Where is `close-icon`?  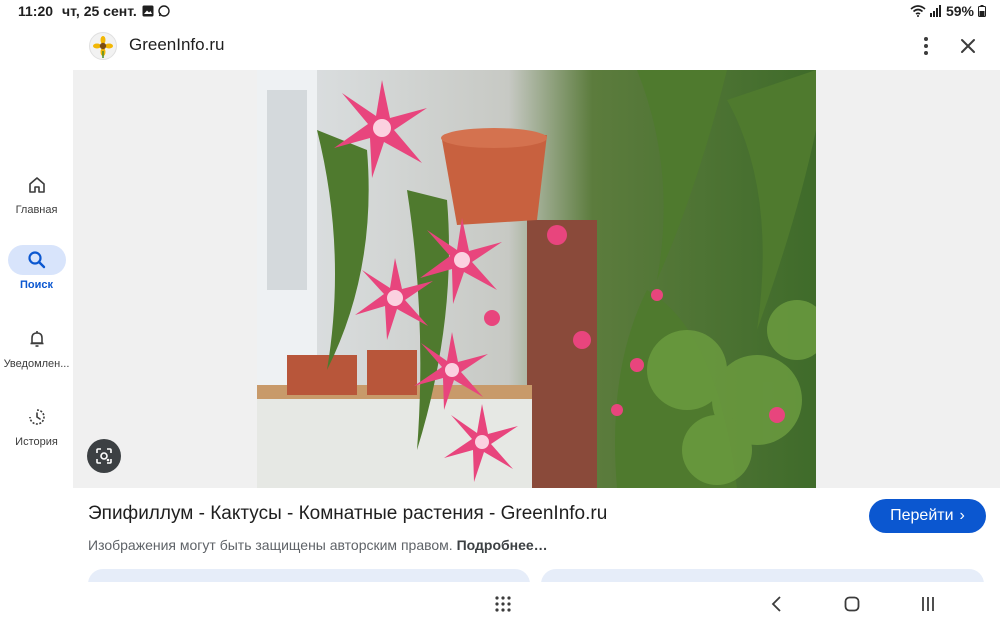
close-icon is located at coordinates (968, 46).